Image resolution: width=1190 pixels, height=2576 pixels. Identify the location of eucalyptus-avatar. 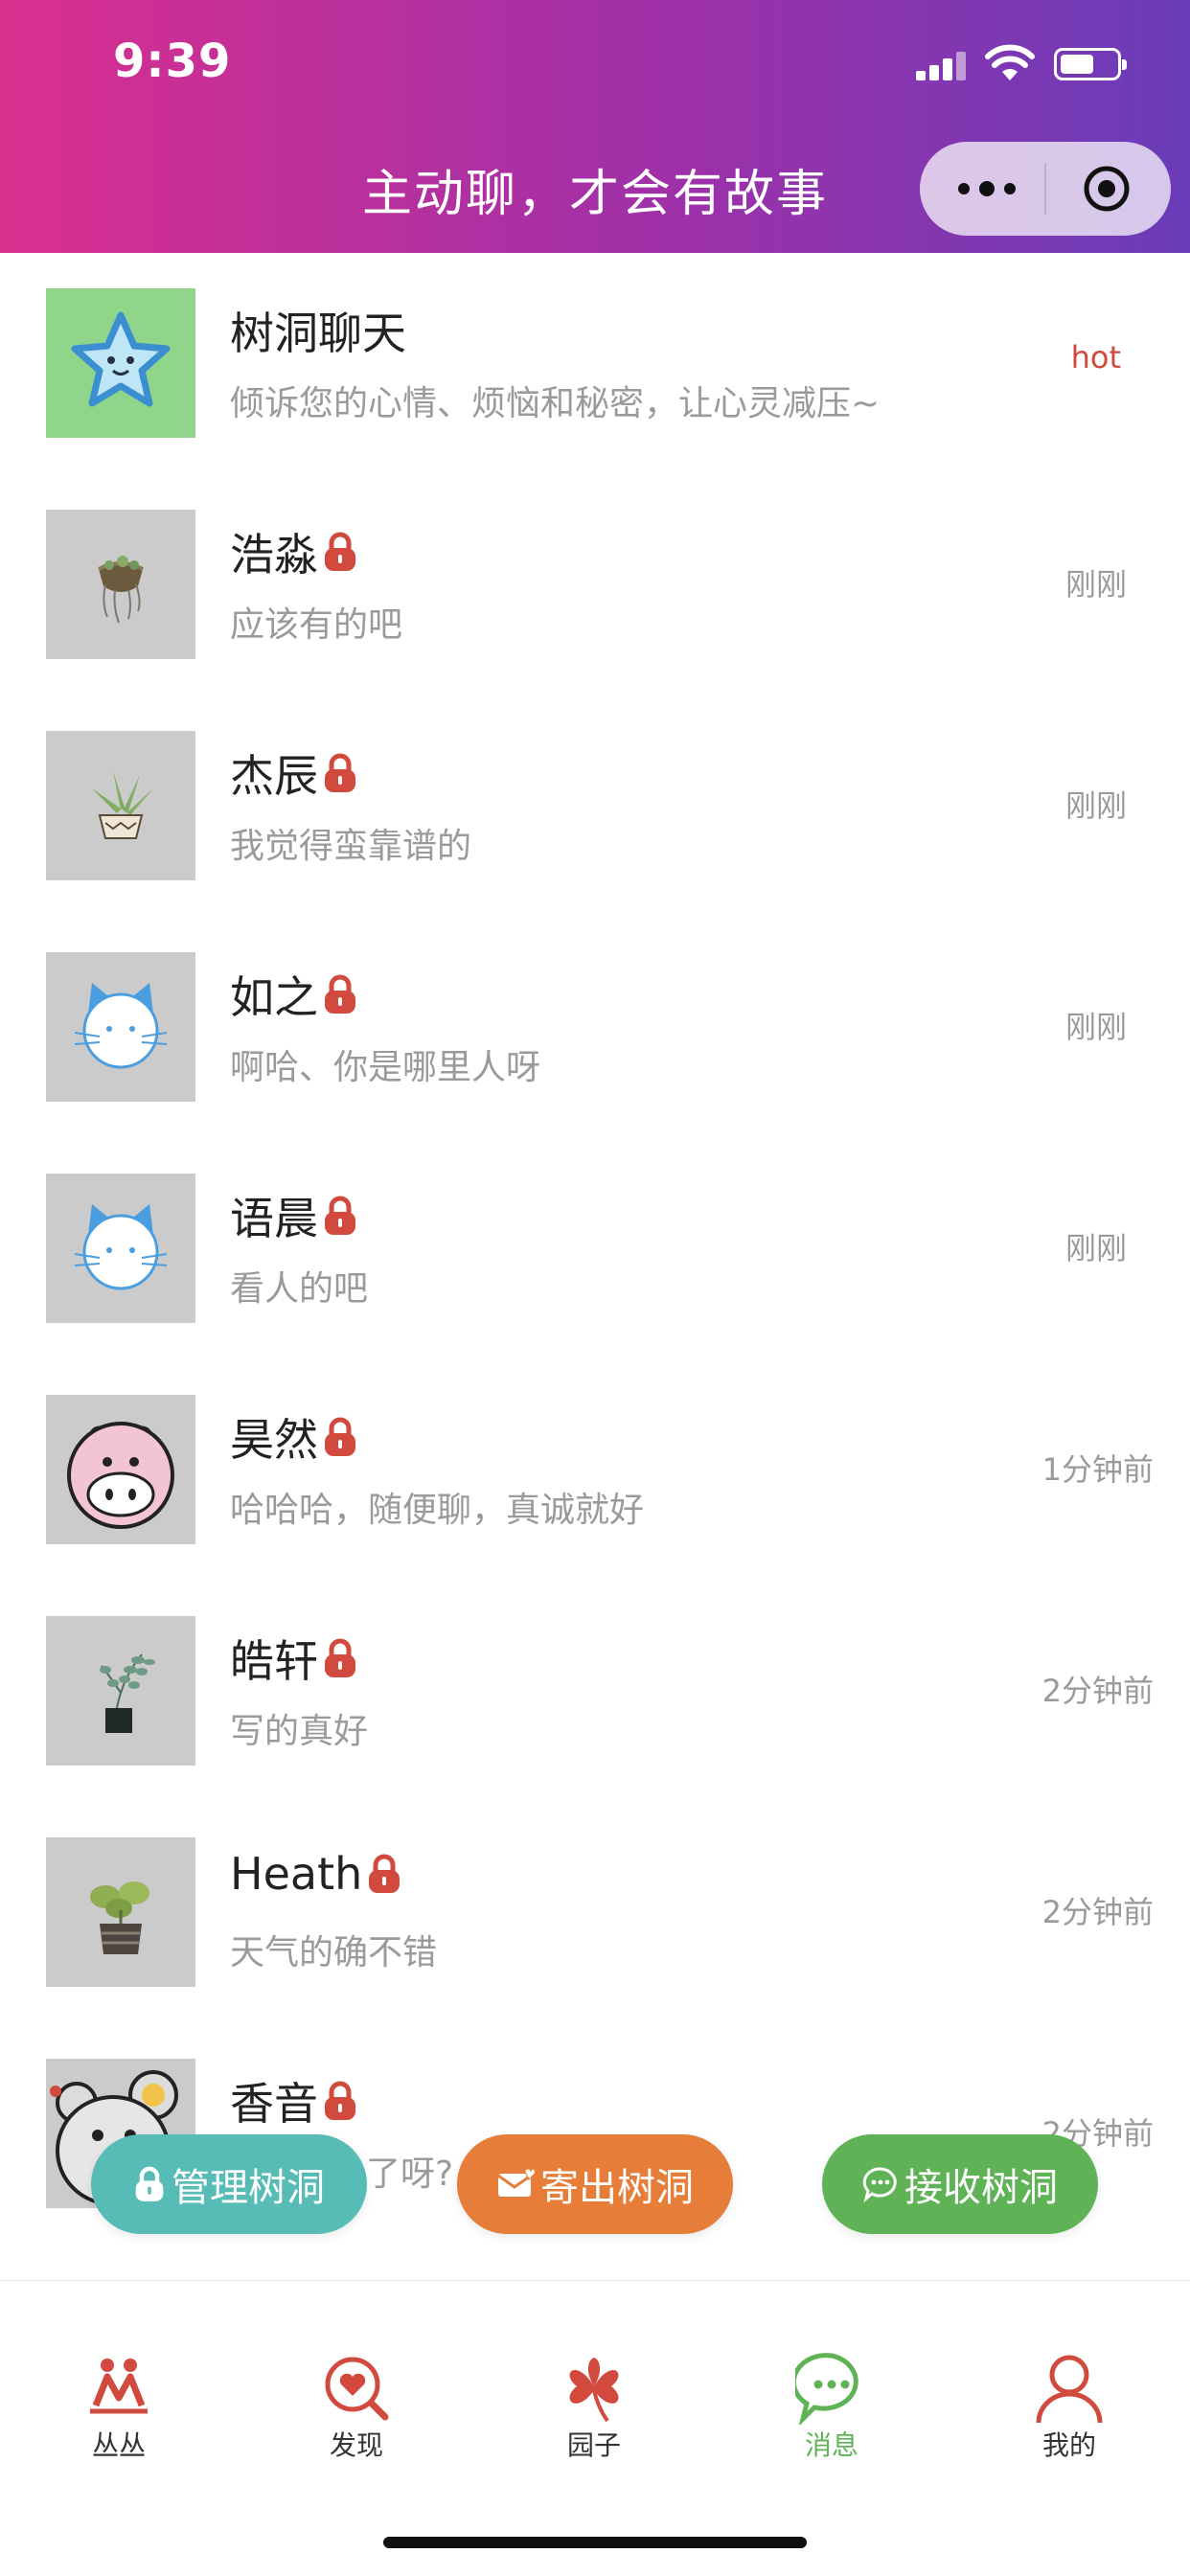
(121, 1691).